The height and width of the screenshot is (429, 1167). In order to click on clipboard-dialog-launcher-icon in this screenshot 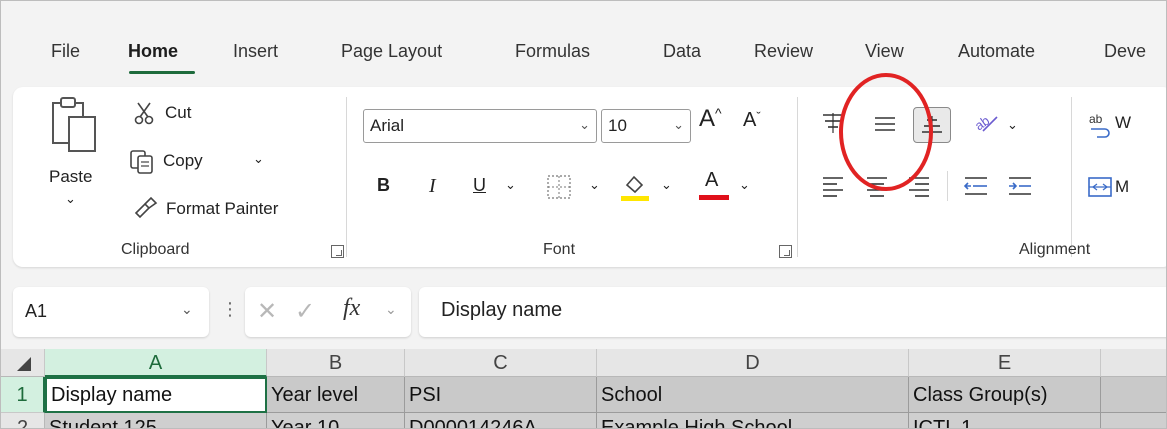, I will do `click(337, 251)`.